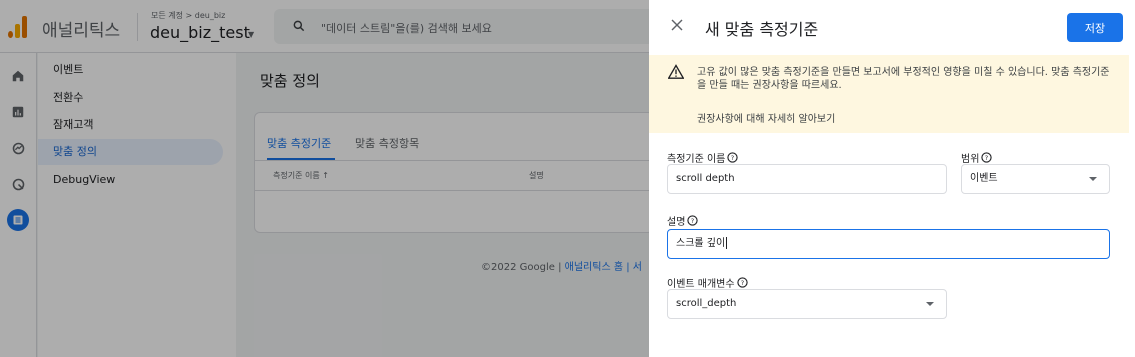 The height and width of the screenshot is (357, 1135). What do you see at coordinates (766, 117) in the screenshot?
I see `best-practices-link: 권장사항에 대해 자세히 알아보기` at bounding box center [766, 117].